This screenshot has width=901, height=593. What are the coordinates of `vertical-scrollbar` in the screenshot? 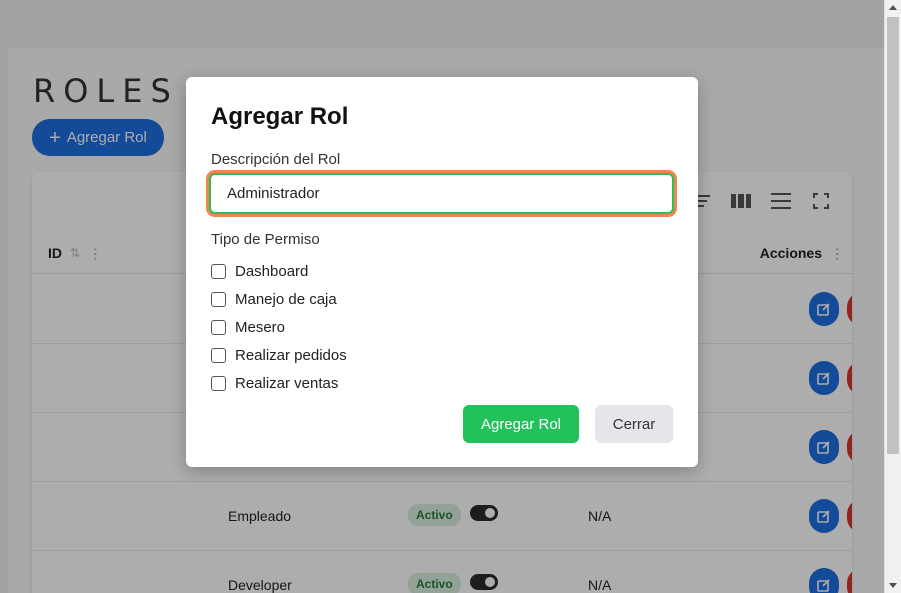 It's located at (892, 296).